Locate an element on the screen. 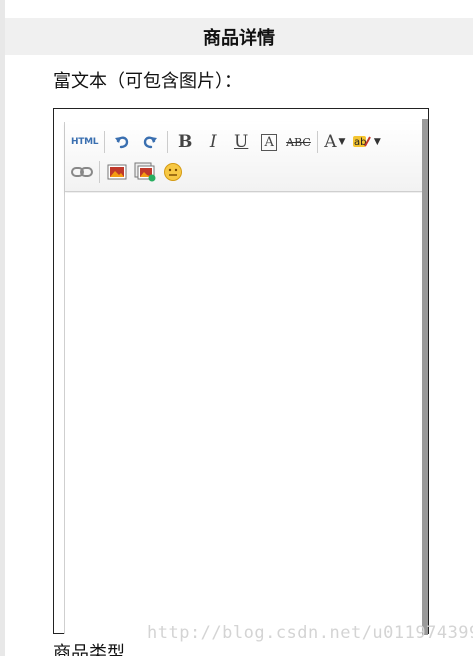 The image size is (473, 656). rich-text-label: 富文本（可包含图片）： is located at coordinates (147, 81).